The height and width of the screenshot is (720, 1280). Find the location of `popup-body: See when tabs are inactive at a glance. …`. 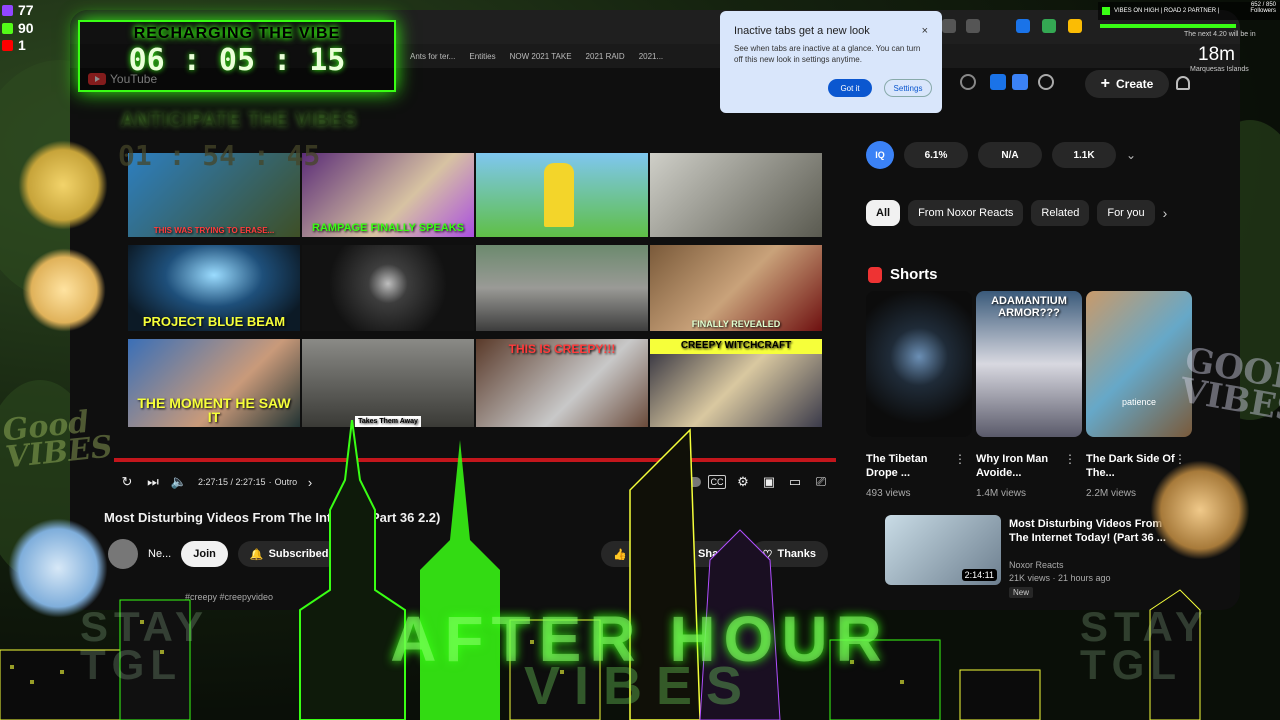

popup-body: See when tabs are inactive at a glance. … is located at coordinates (827, 54).